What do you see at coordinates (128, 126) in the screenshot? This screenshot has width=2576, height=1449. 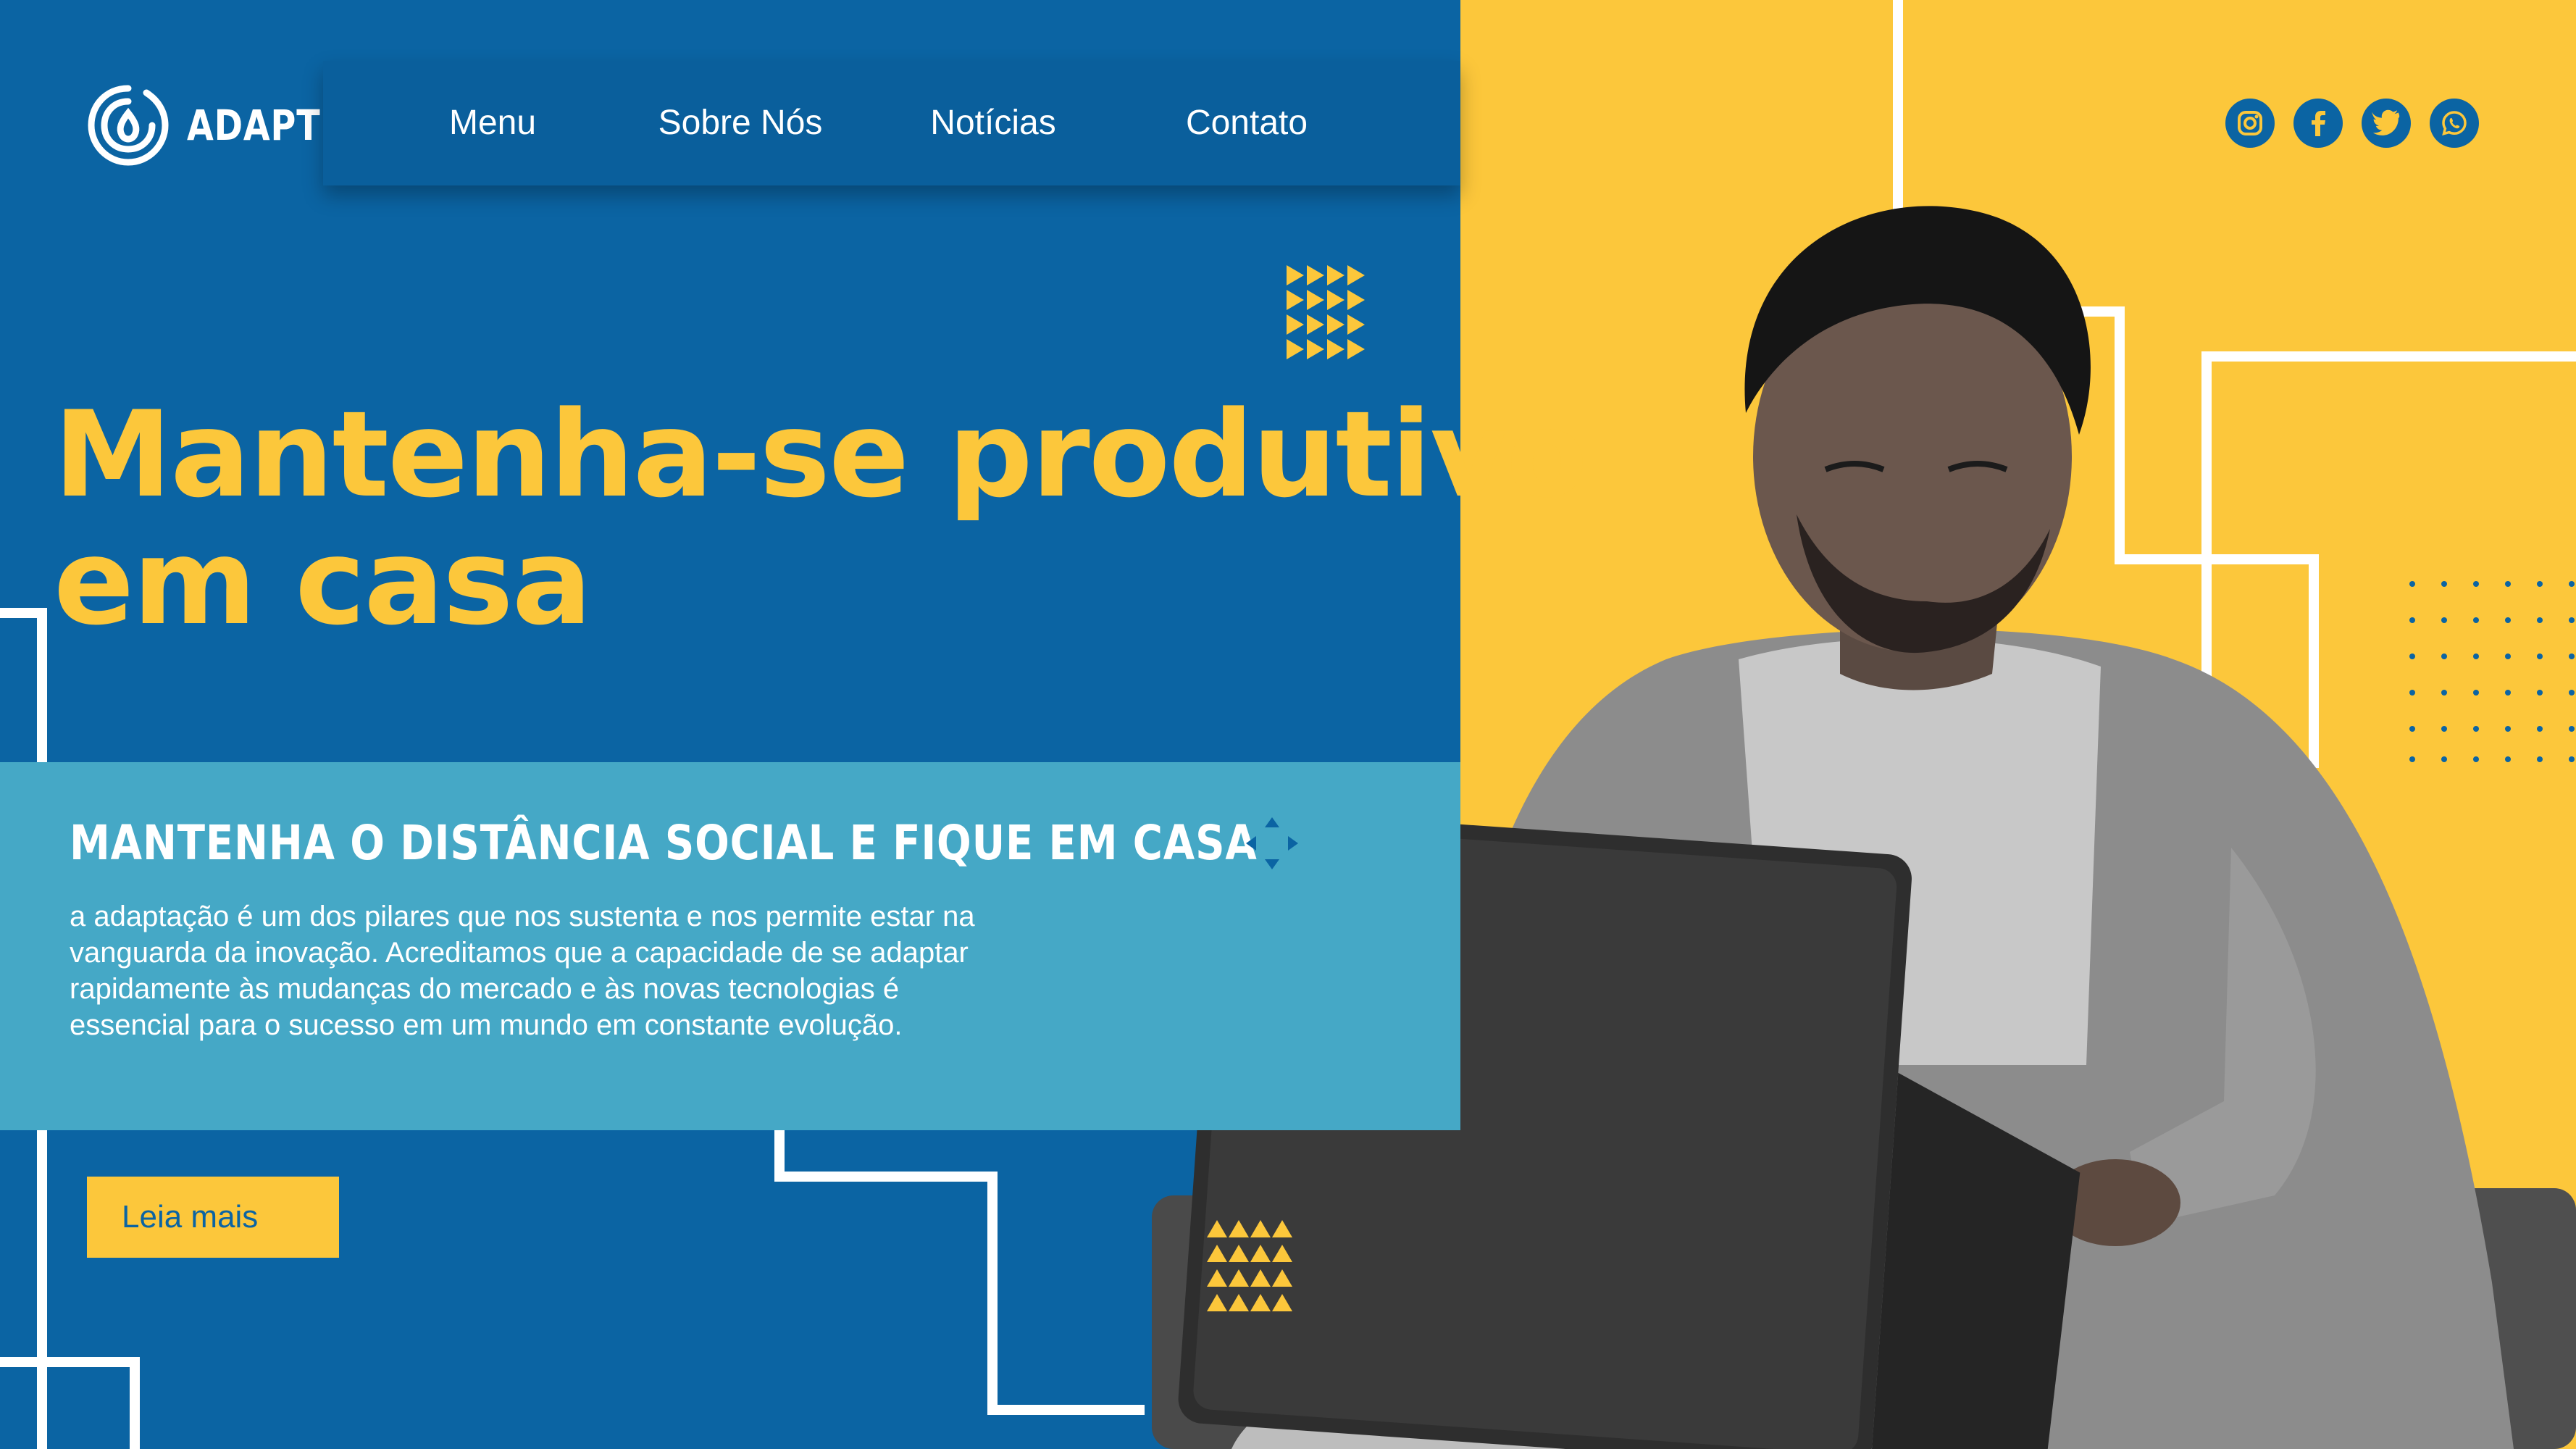 I see `water-drop-logo-icon` at bounding box center [128, 126].